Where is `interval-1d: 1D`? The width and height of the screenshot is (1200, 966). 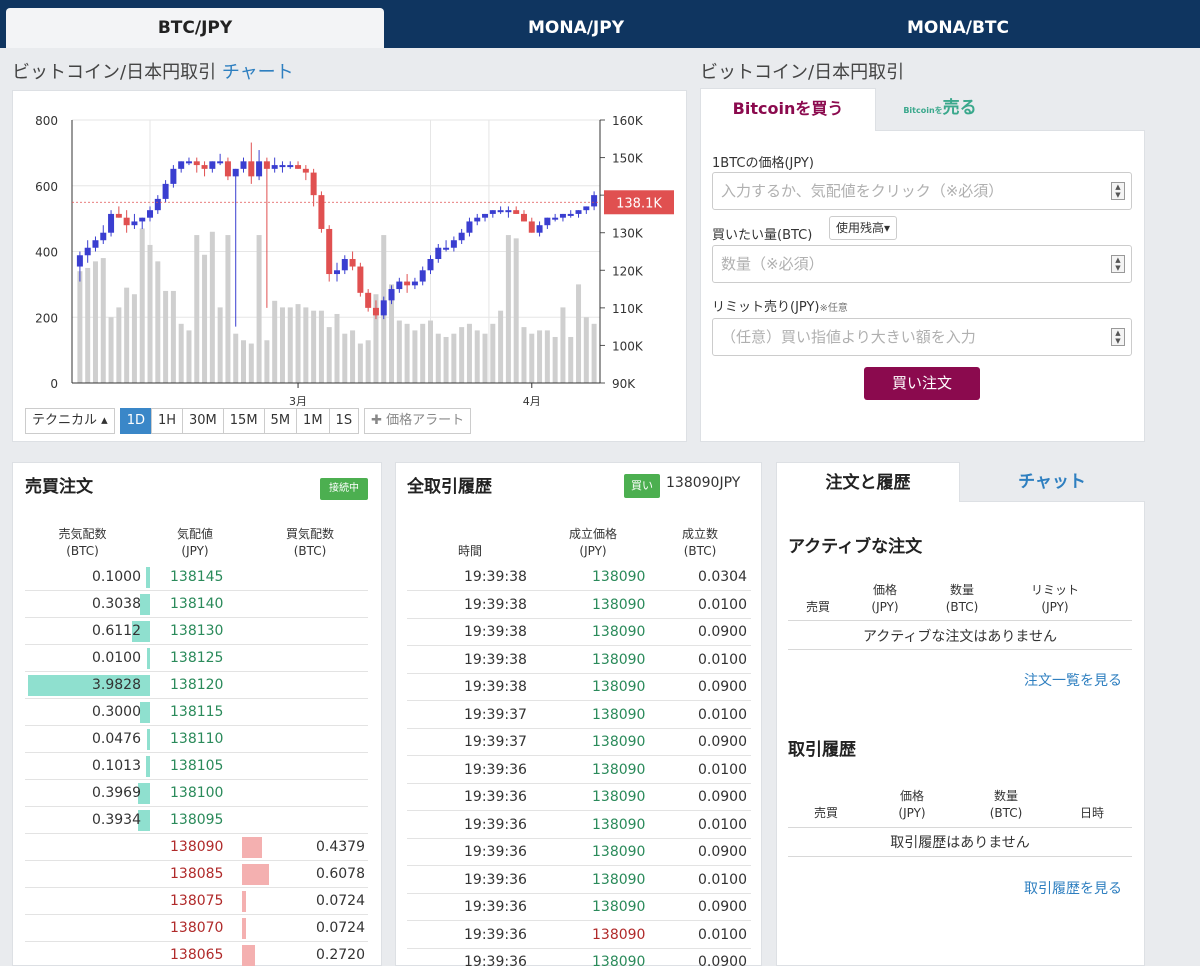 interval-1d: 1D is located at coordinates (135, 421).